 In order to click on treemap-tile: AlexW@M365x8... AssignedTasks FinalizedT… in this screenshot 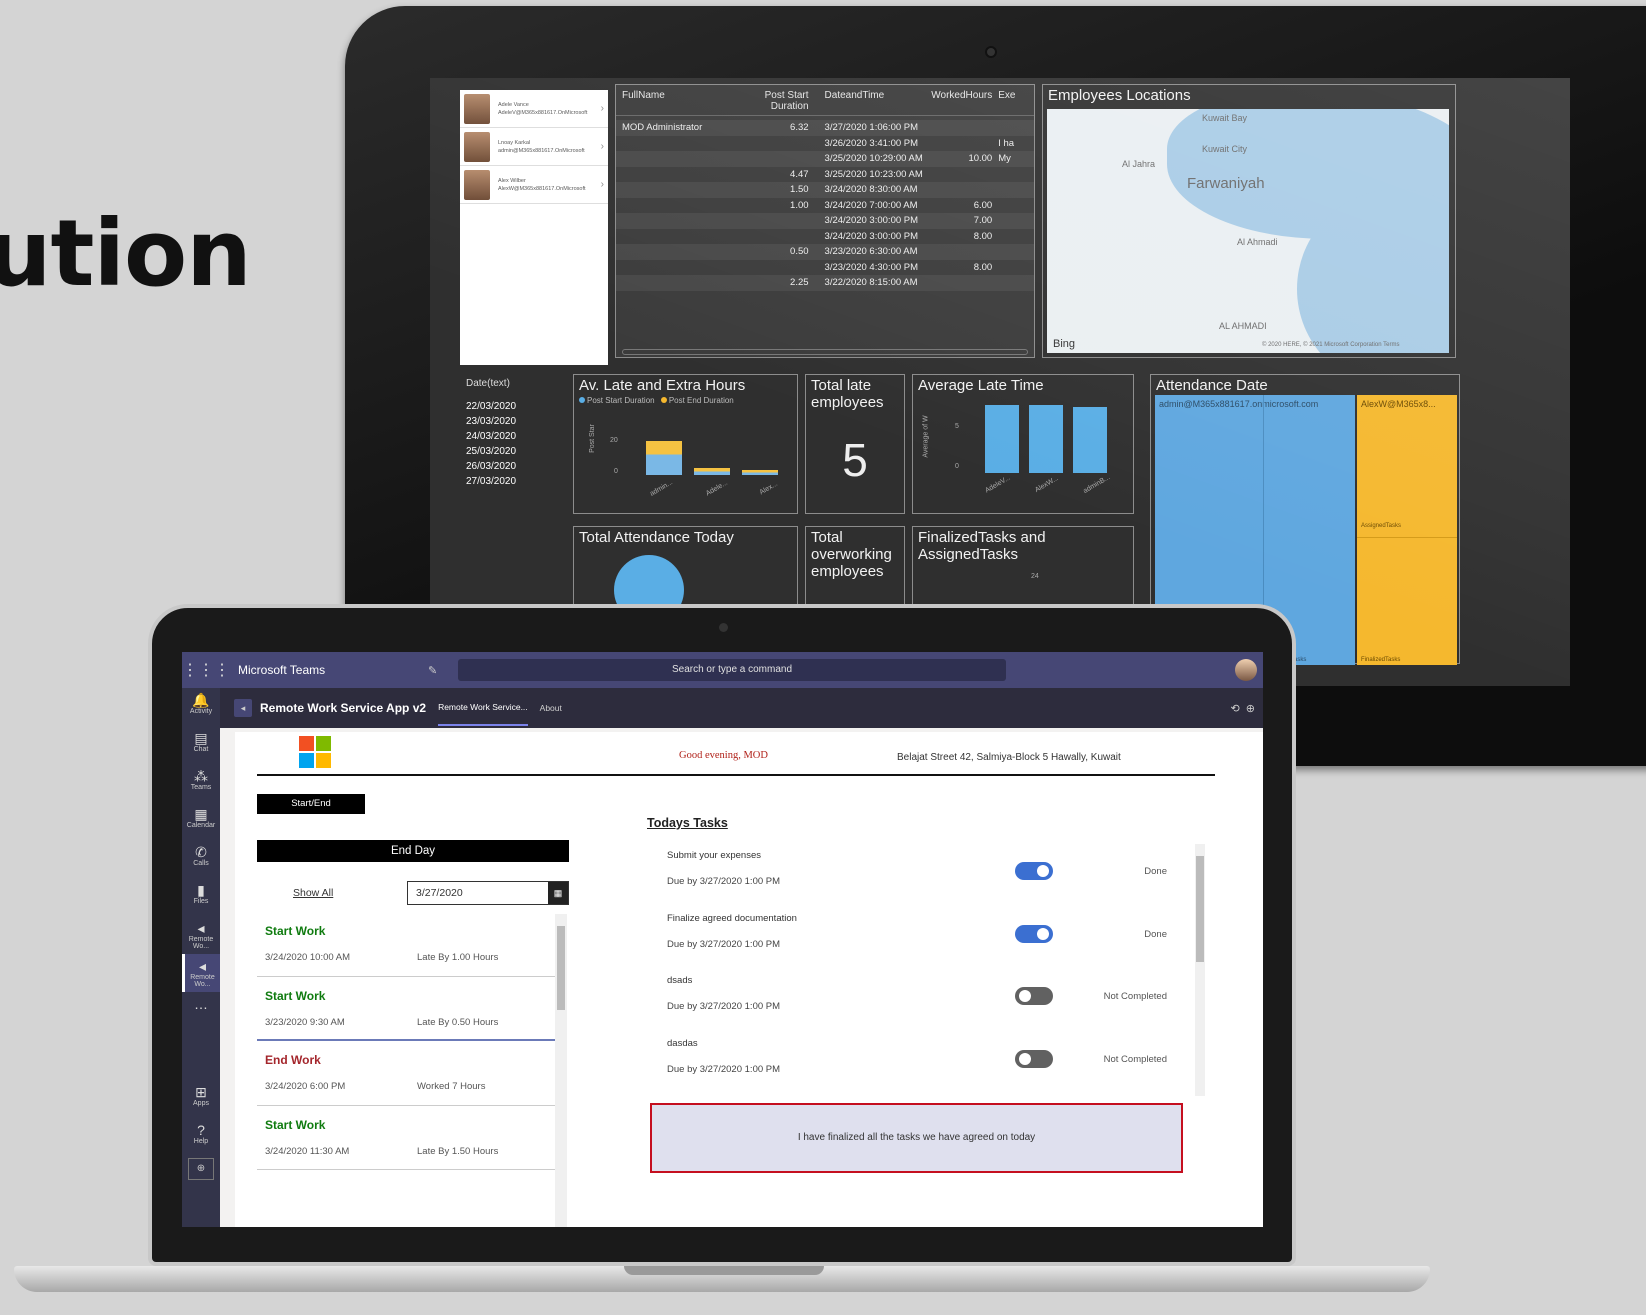, I will do `click(1407, 530)`.